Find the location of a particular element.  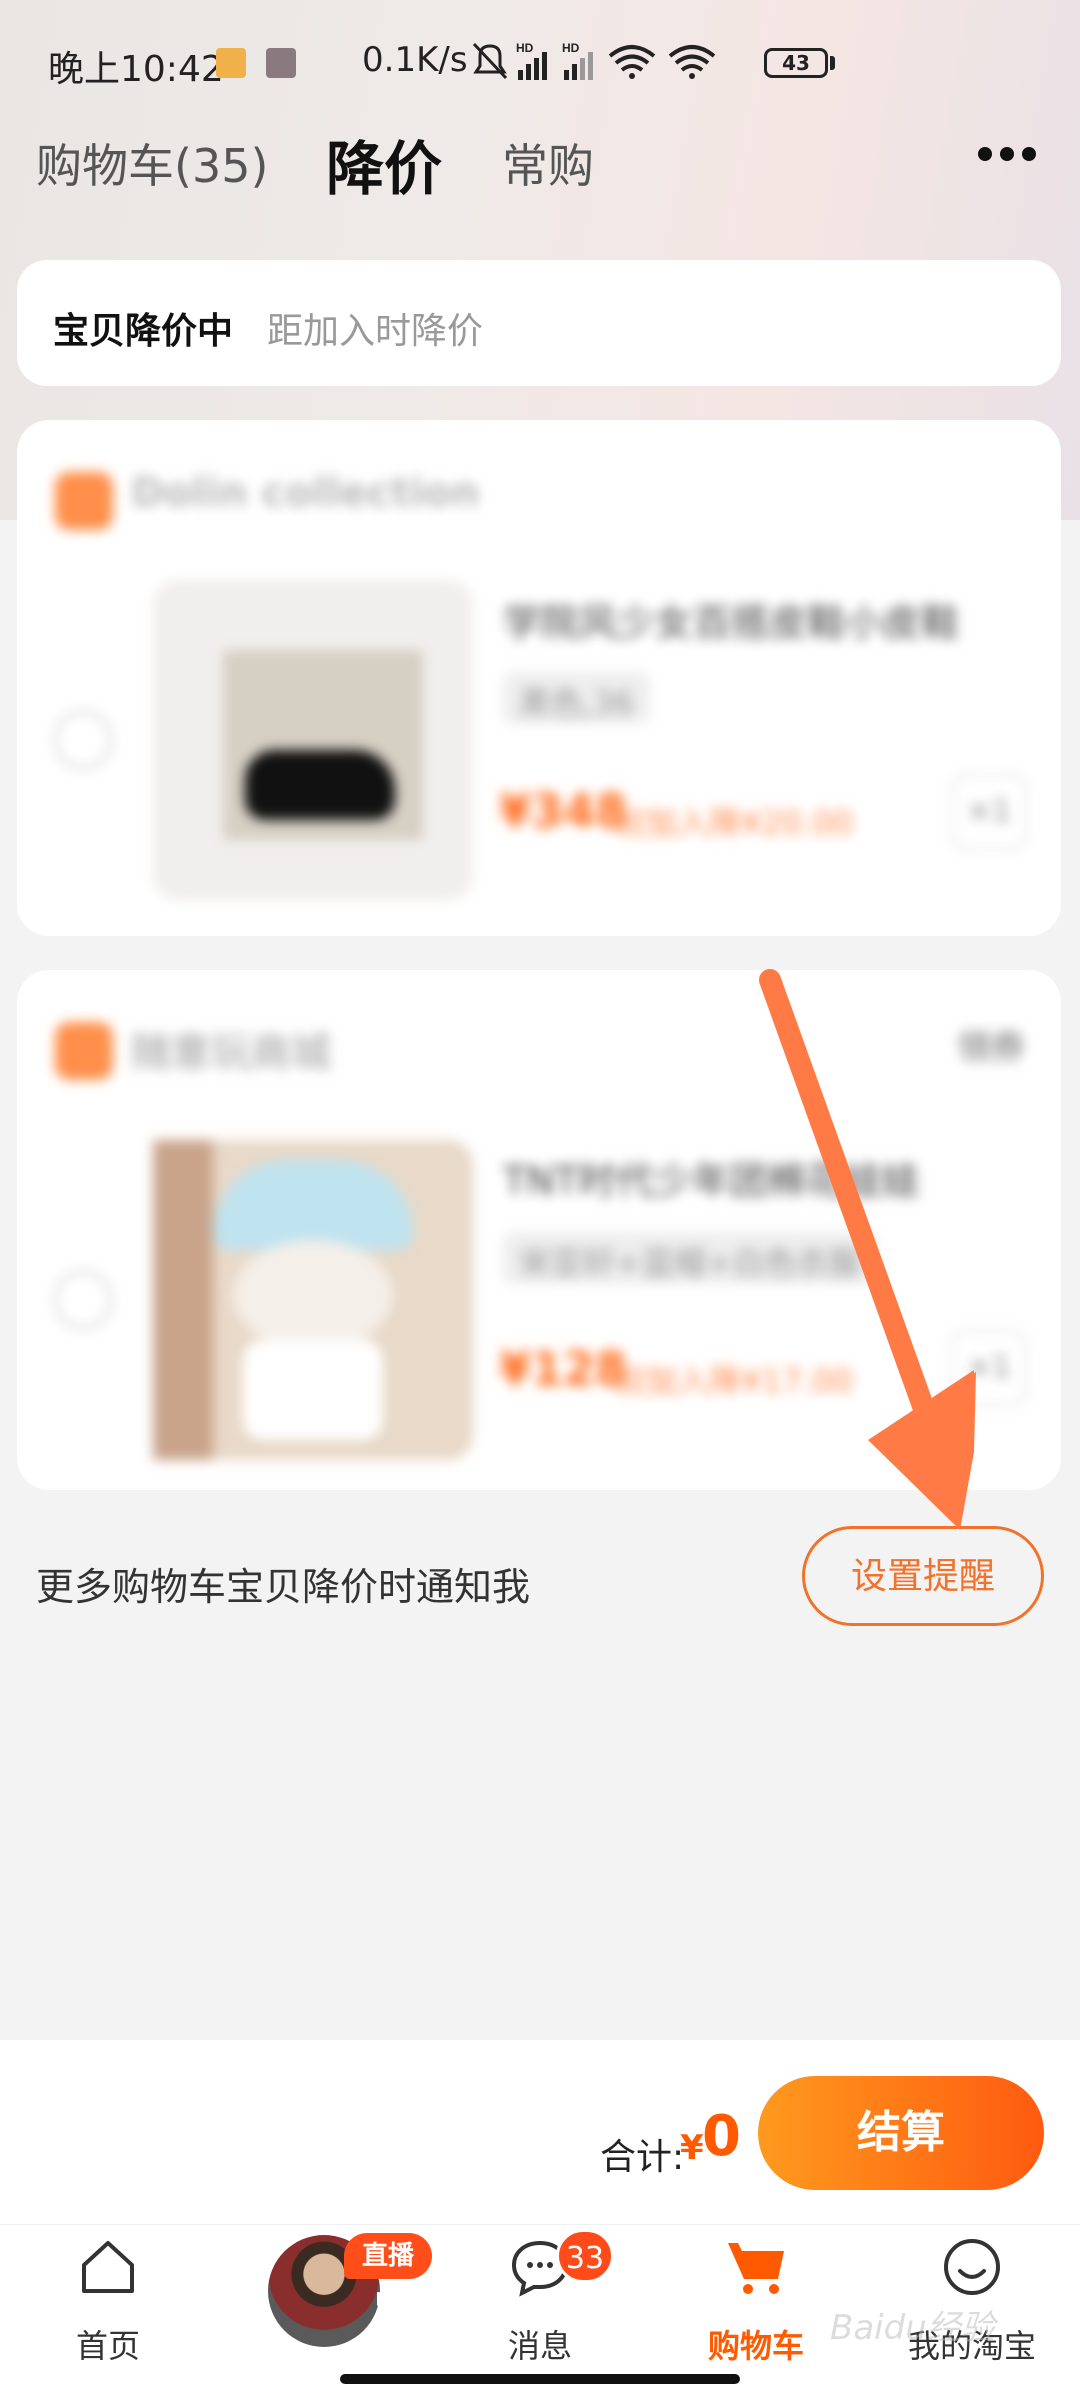

cart-icon is located at coordinates (756, 2268).